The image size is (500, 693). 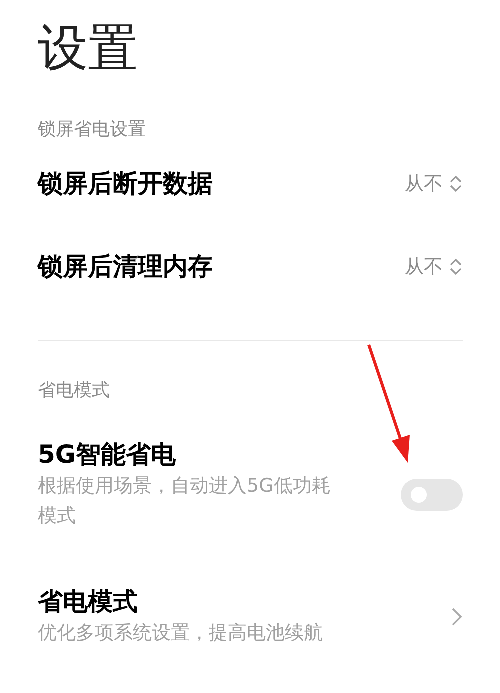 I want to click on setting-description: 优化多项系统设置，提高电池续航, so click(x=180, y=633).